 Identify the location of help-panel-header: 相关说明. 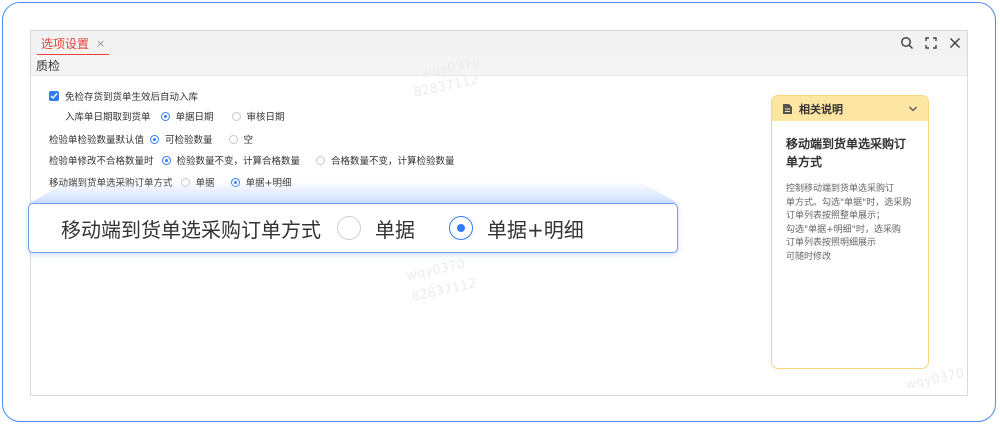
(850, 108).